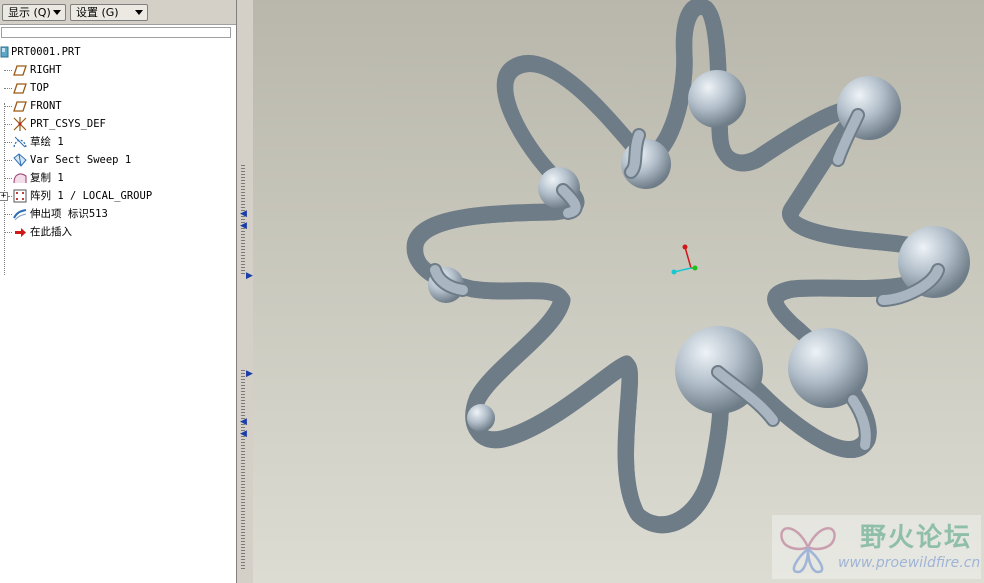 Image resolution: width=984 pixels, height=583 pixels. I want to click on coordinate-triad, so click(684, 259).